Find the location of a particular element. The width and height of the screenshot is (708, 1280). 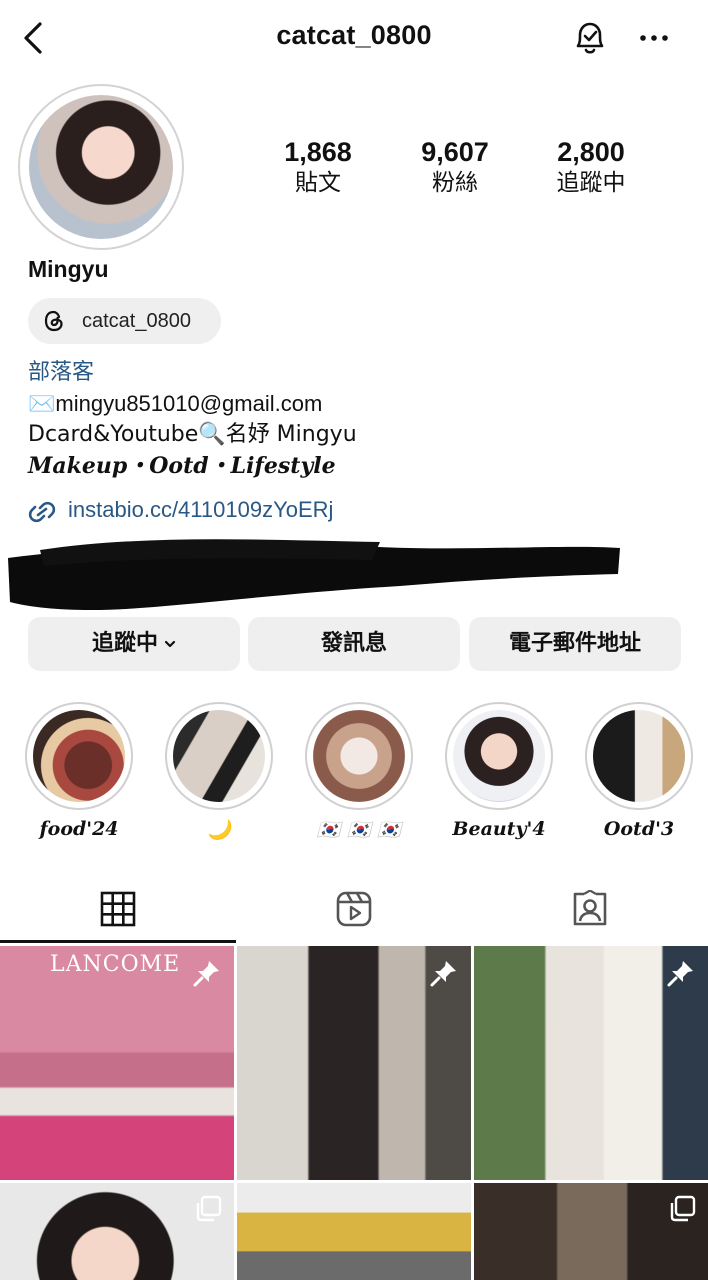

link-icon is located at coordinates (42, 512).